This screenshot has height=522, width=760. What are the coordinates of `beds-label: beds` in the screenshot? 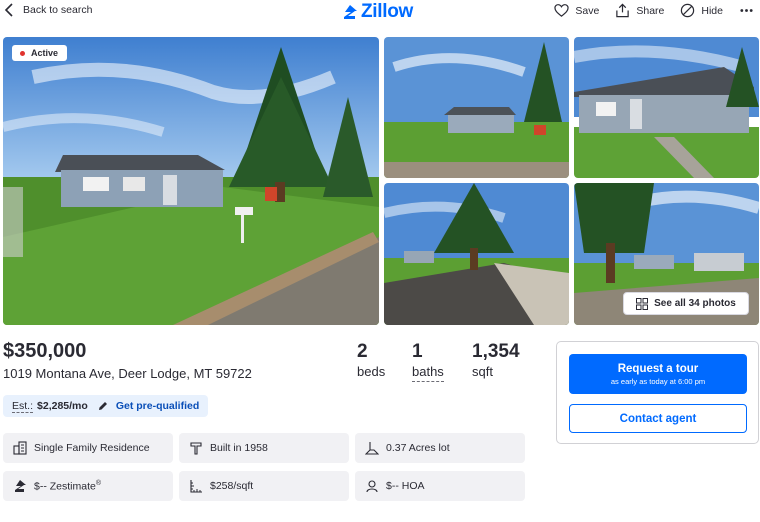 It's located at (371, 371).